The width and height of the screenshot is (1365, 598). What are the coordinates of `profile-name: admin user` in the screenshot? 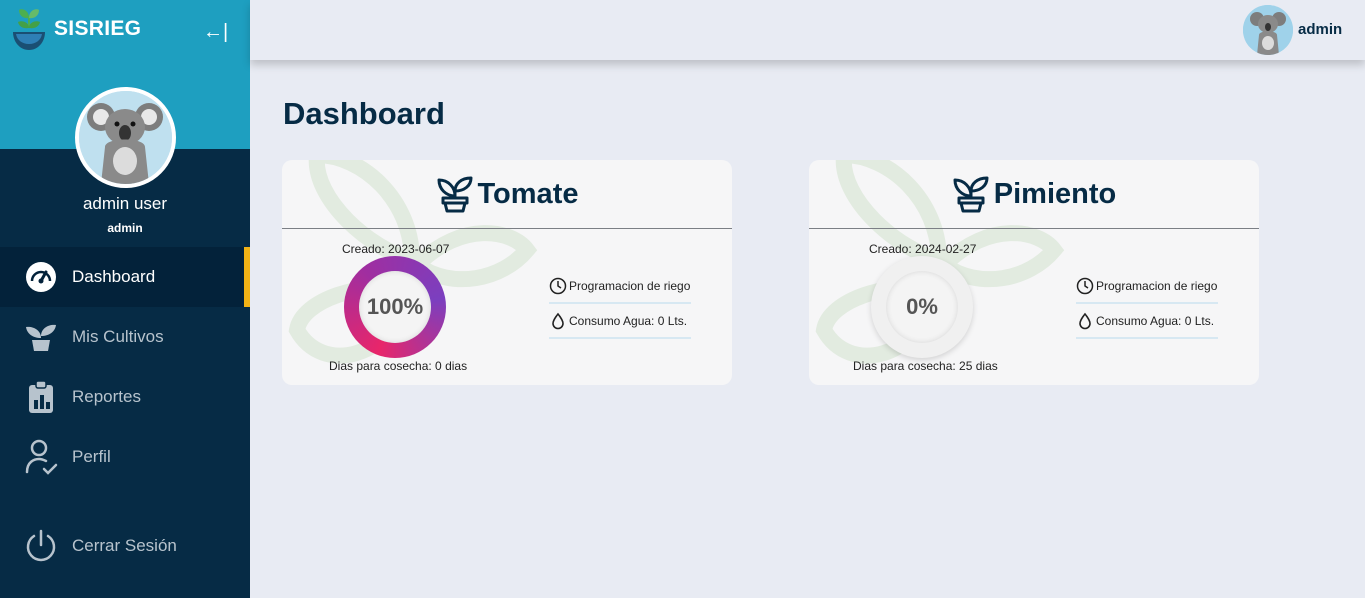 It's located at (125, 203).